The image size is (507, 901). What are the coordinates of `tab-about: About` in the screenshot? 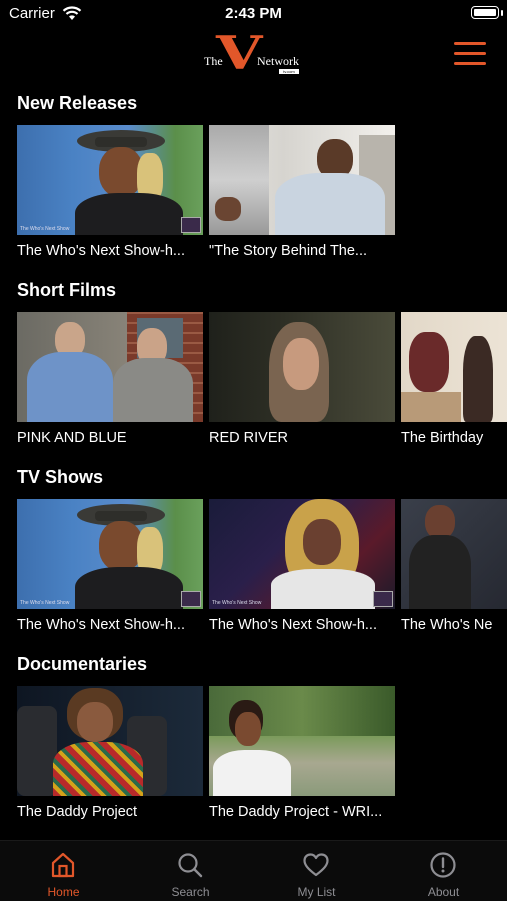 It's located at (443, 871).